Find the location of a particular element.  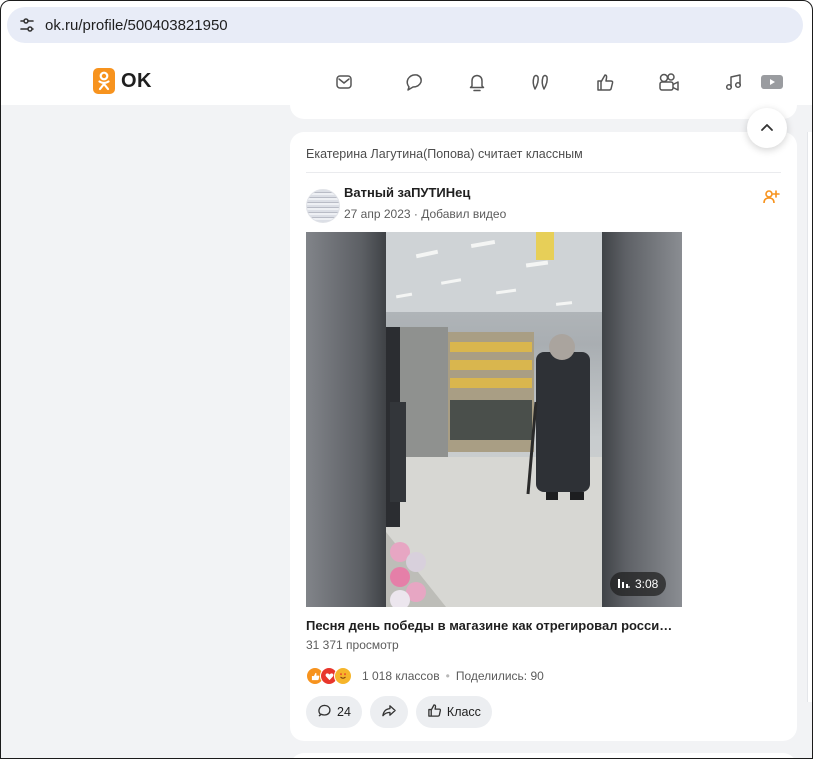

comments-button: 24 is located at coordinates (334, 712).